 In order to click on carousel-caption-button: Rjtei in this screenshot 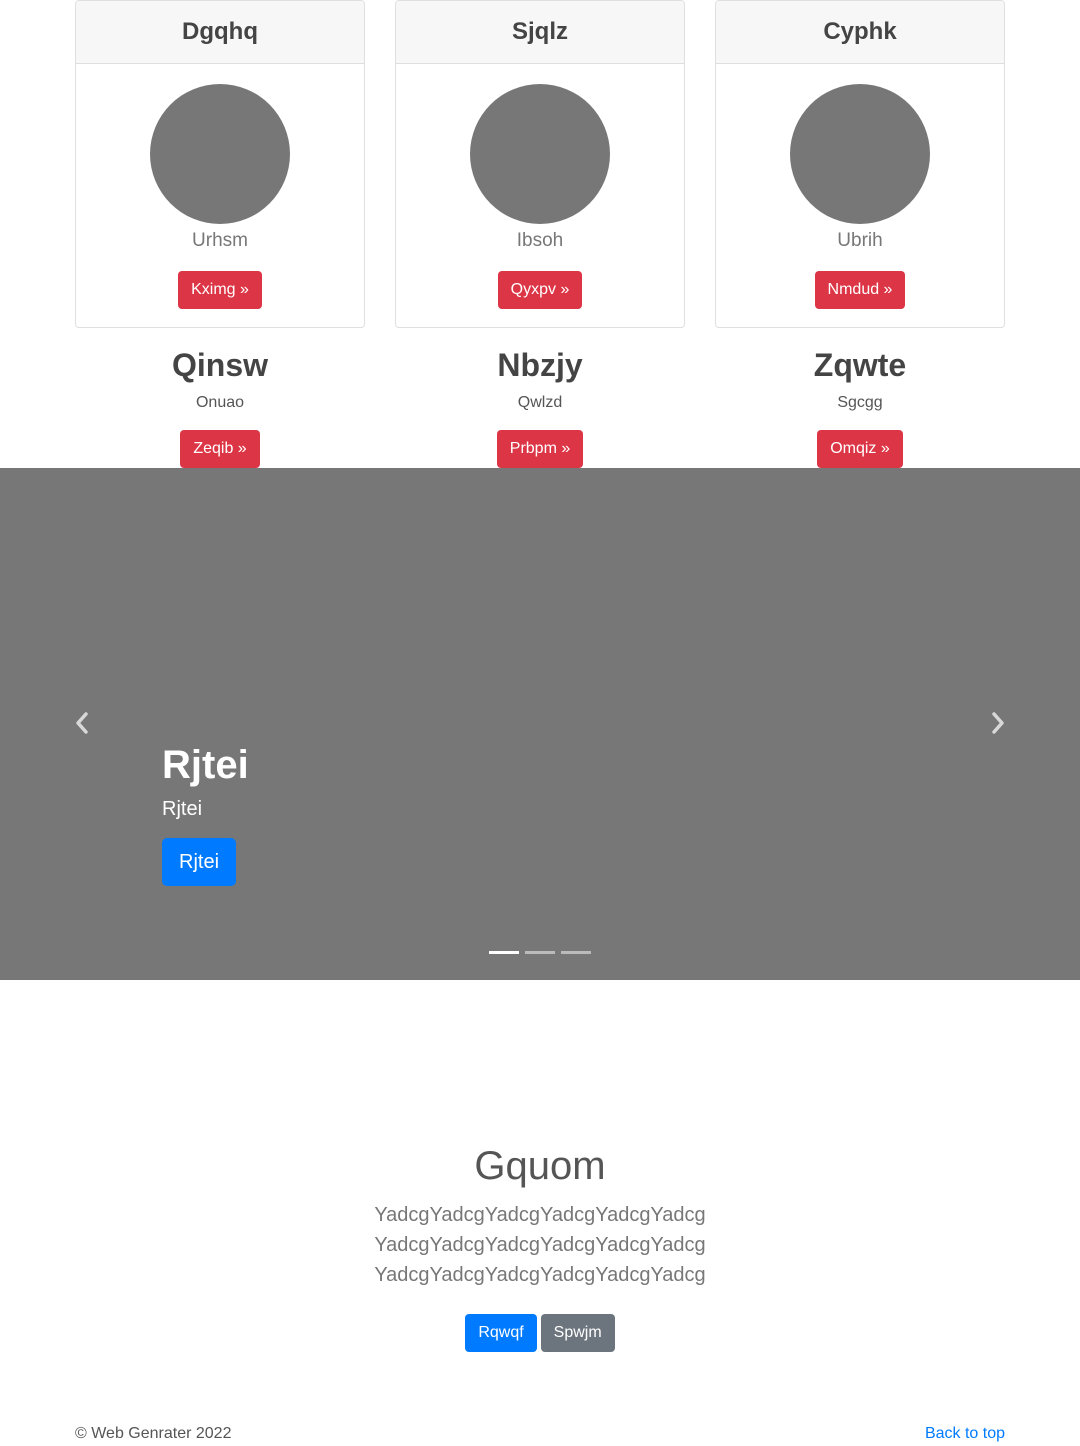, I will do `click(199, 862)`.